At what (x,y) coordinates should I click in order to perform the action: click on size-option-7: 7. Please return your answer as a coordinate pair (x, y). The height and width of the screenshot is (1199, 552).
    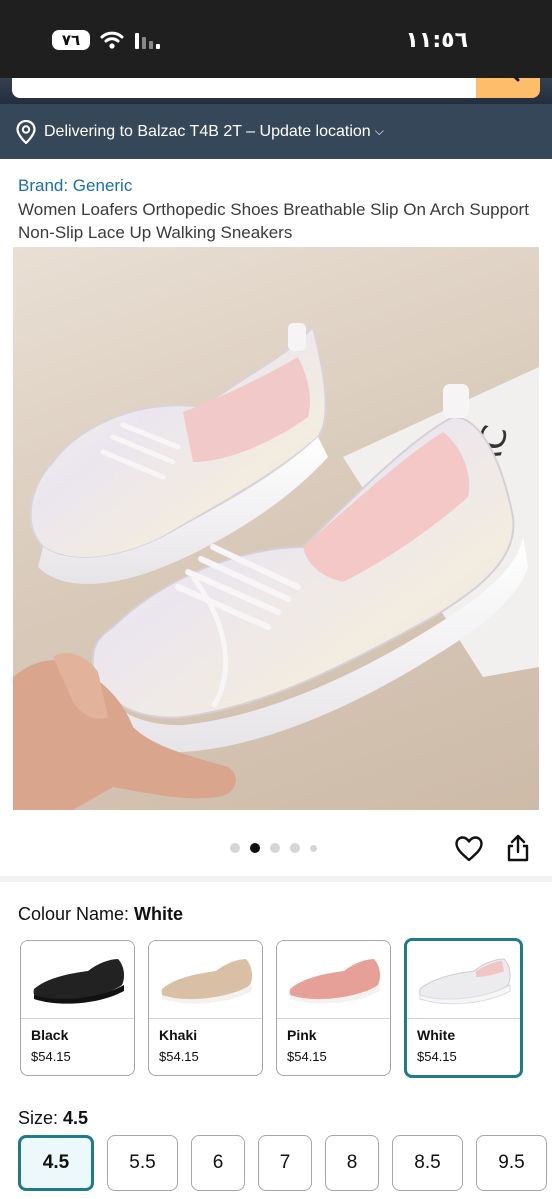
    Looking at the image, I should click on (285, 1163).